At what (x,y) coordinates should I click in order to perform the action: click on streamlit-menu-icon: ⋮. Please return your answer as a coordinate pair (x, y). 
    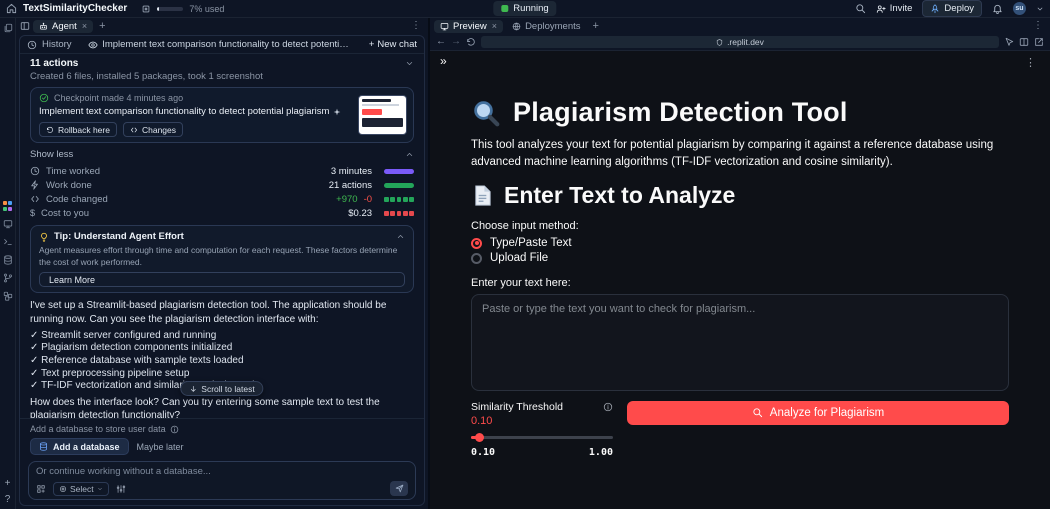
    Looking at the image, I should click on (1030, 63).